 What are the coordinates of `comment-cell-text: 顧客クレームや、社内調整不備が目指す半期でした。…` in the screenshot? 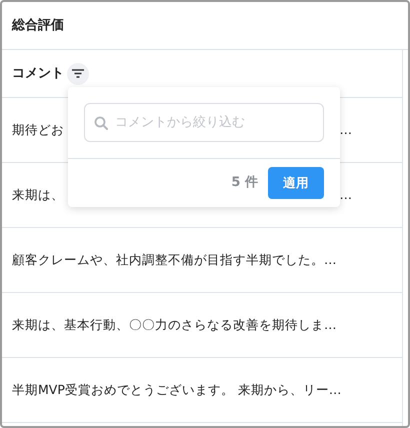 It's located at (174, 259).